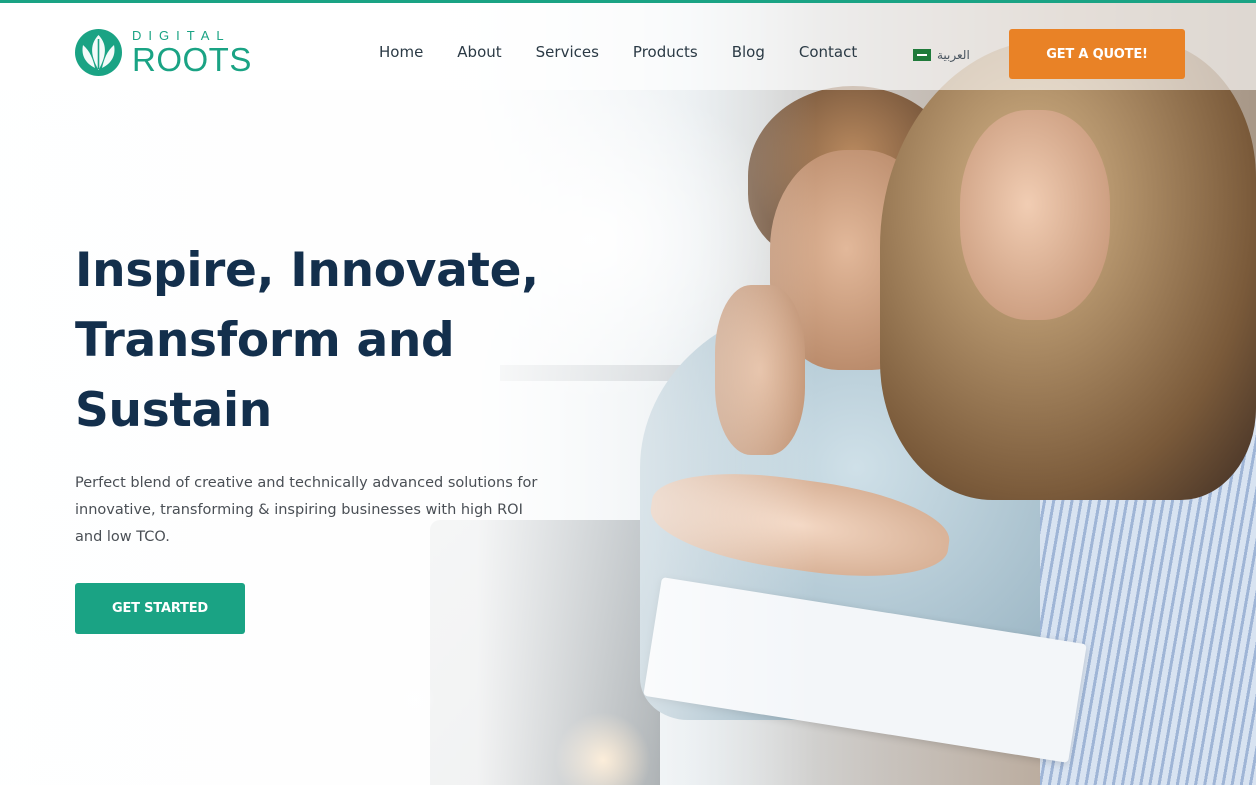 Image resolution: width=1256 pixels, height=785 pixels. What do you see at coordinates (98, 52) in the screenshot?
I see `leaf-logo-icon` at bounding box center [98, 52].